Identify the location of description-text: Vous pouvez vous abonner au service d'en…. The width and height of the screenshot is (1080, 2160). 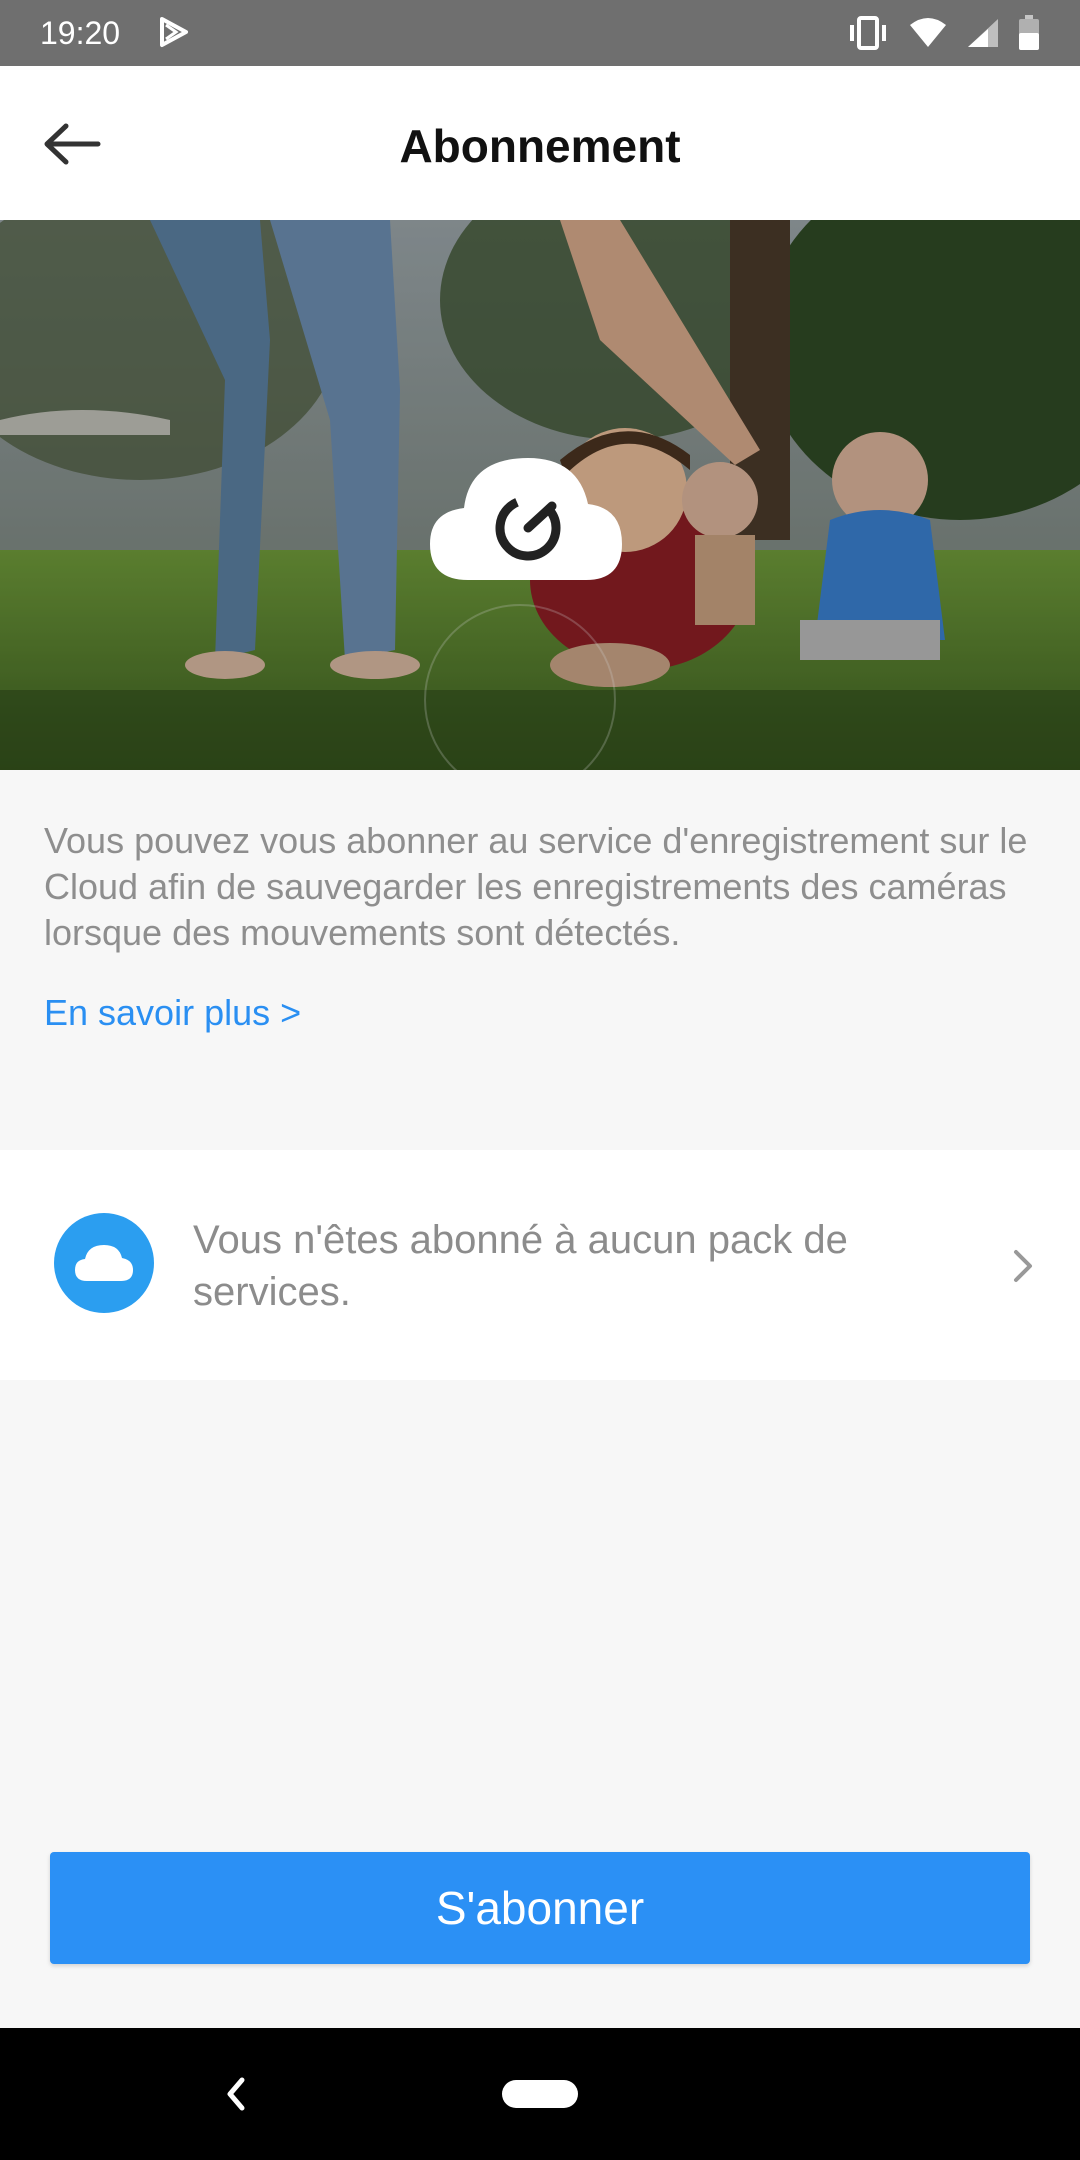
(536, 886).